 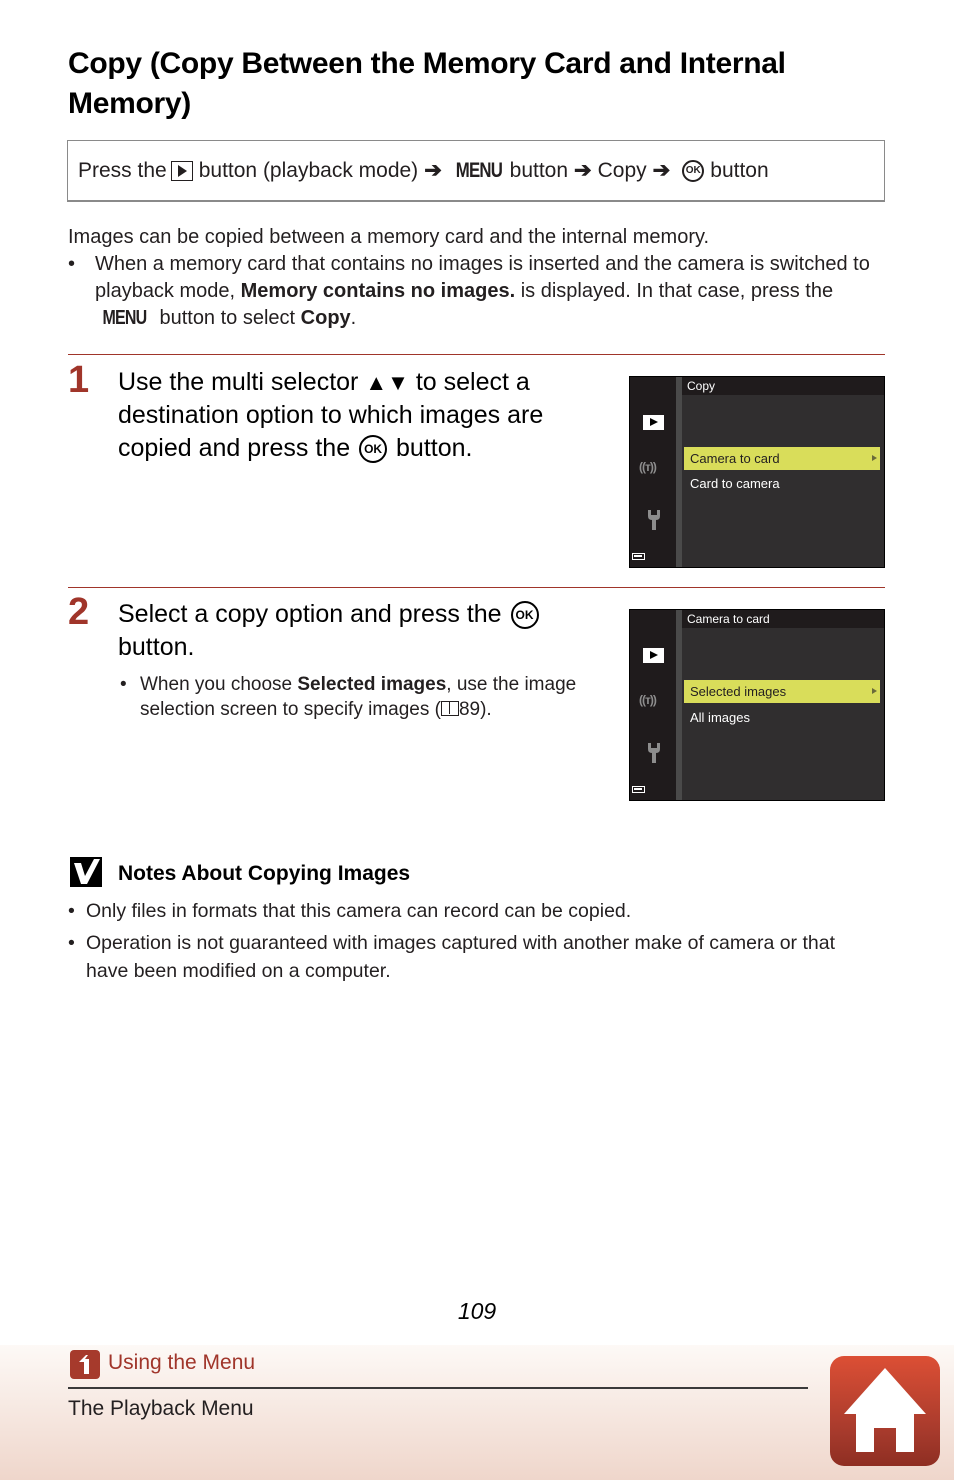 I want to click on page-reference-link: 89, so click(x=469, y=709).